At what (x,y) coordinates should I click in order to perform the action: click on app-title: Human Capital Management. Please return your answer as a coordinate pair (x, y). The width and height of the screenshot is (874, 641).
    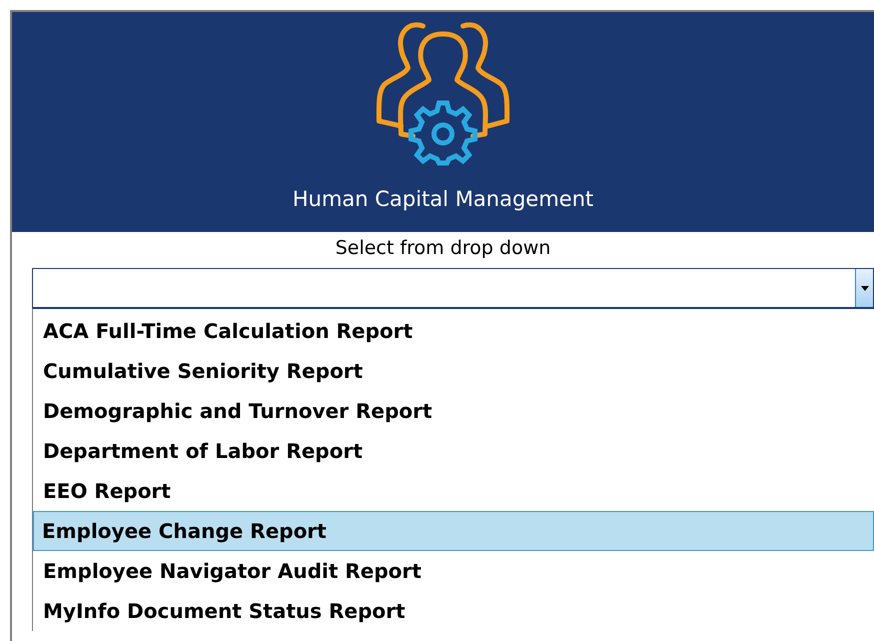
    Looking at the image, I should click on (443, 199).